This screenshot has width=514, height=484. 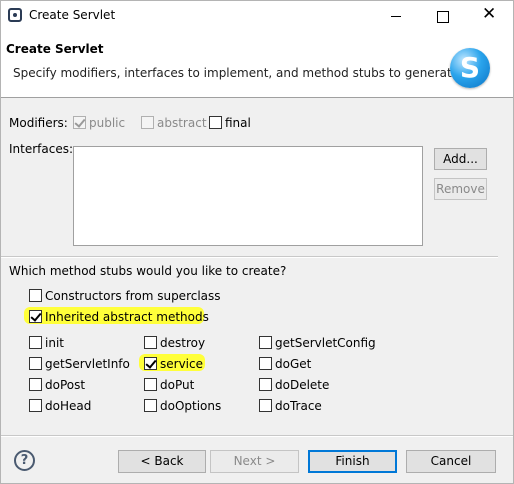 I want to click on init-label: init, so click(x=54, y=343).